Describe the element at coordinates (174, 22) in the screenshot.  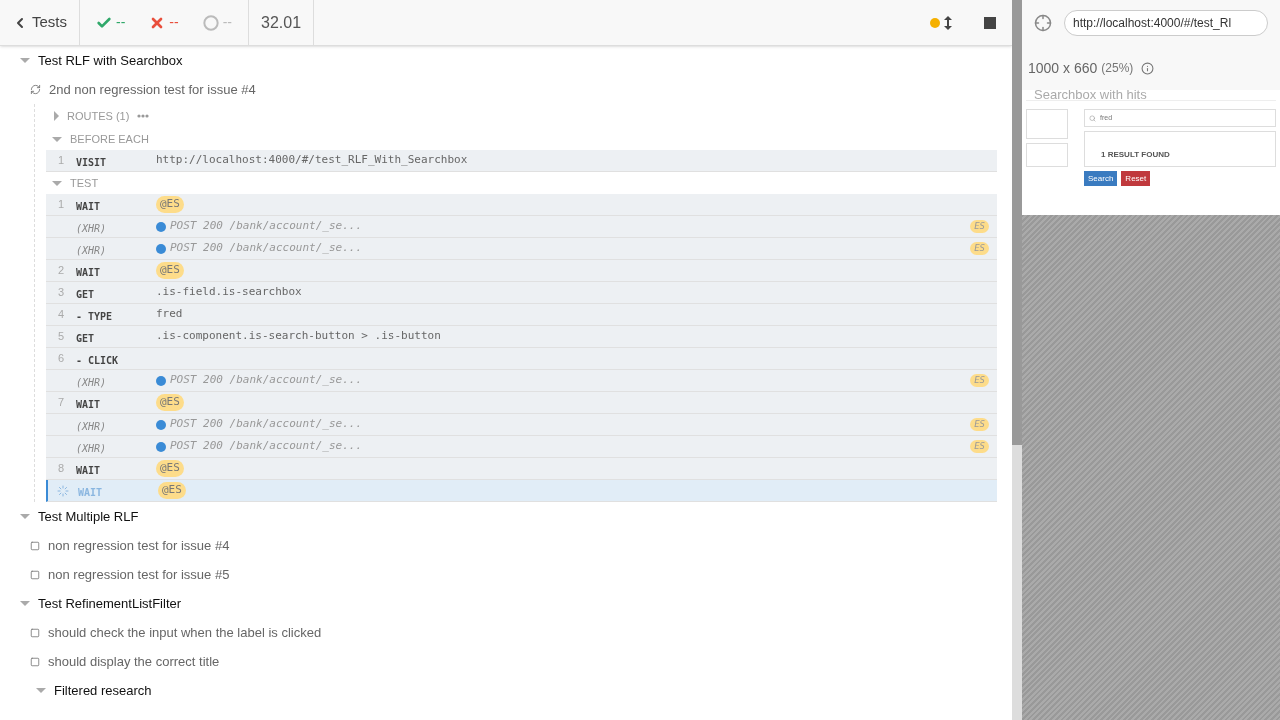
I see `failed-count: --` at that location.